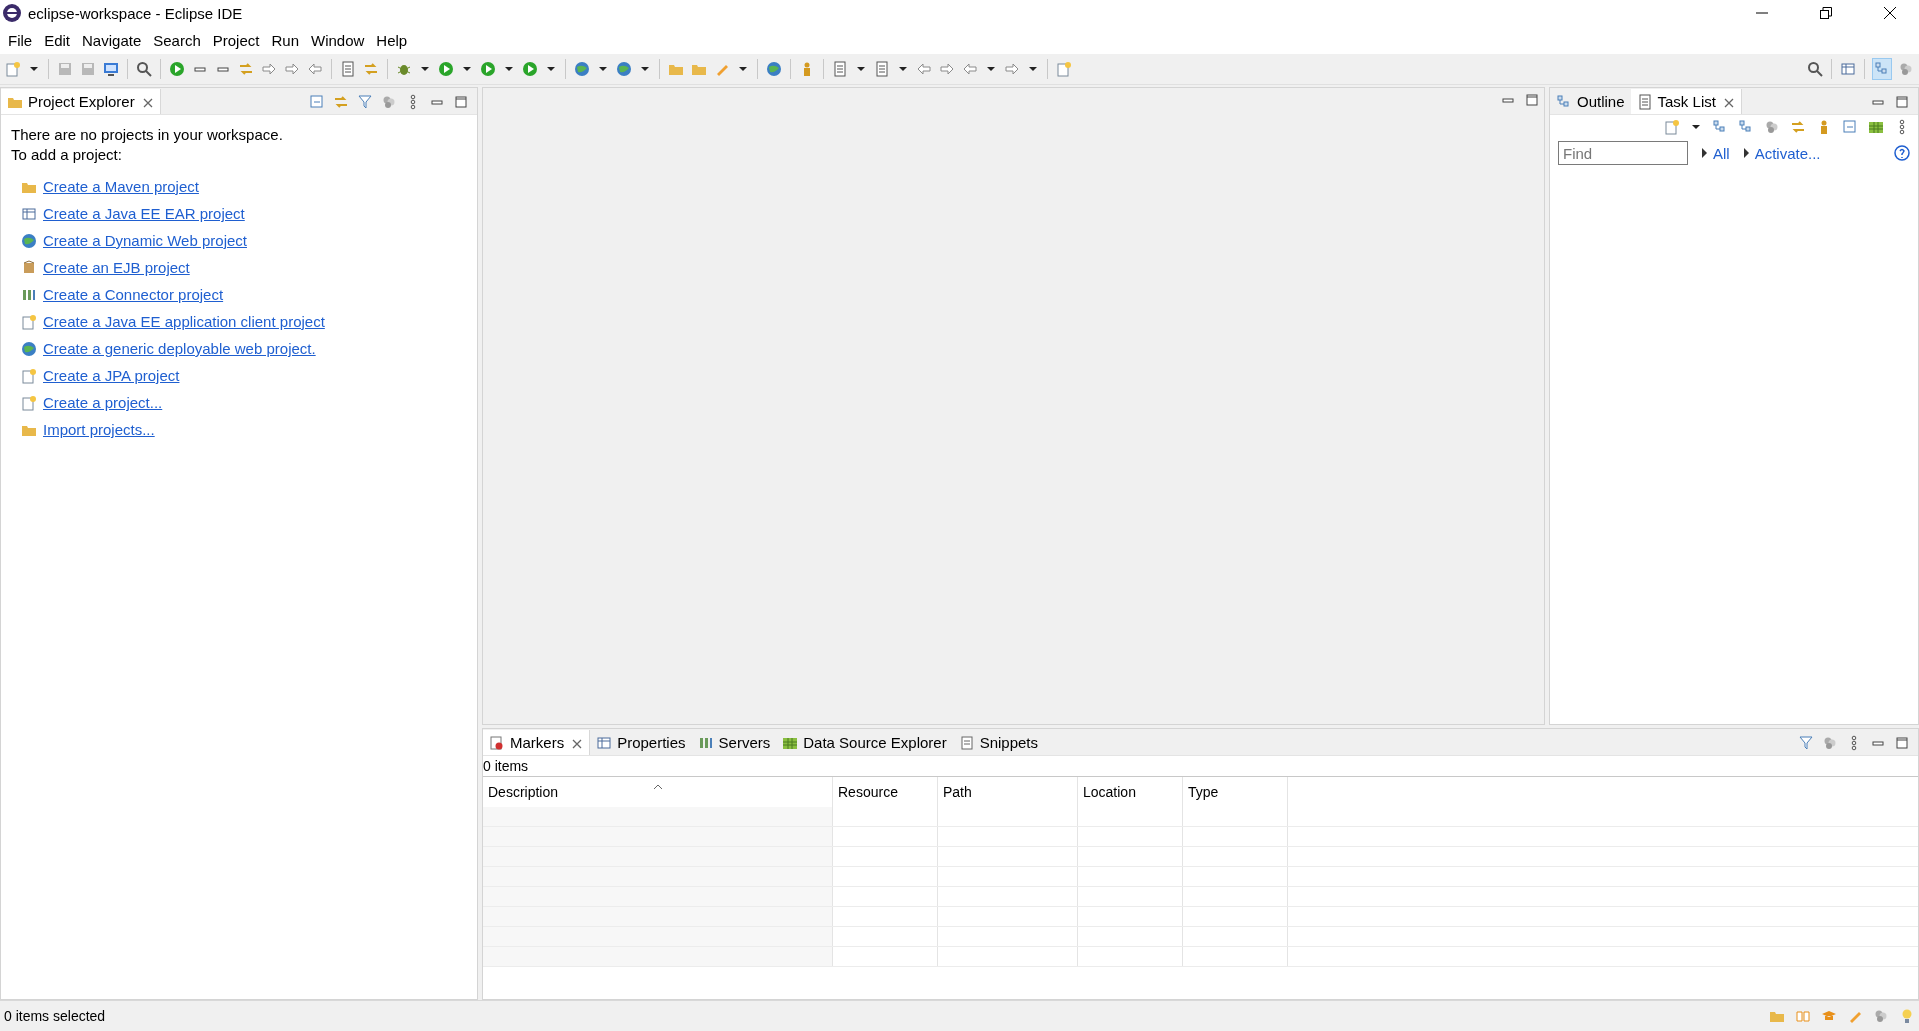  I want to click on globe-icon, so click(774, 69).